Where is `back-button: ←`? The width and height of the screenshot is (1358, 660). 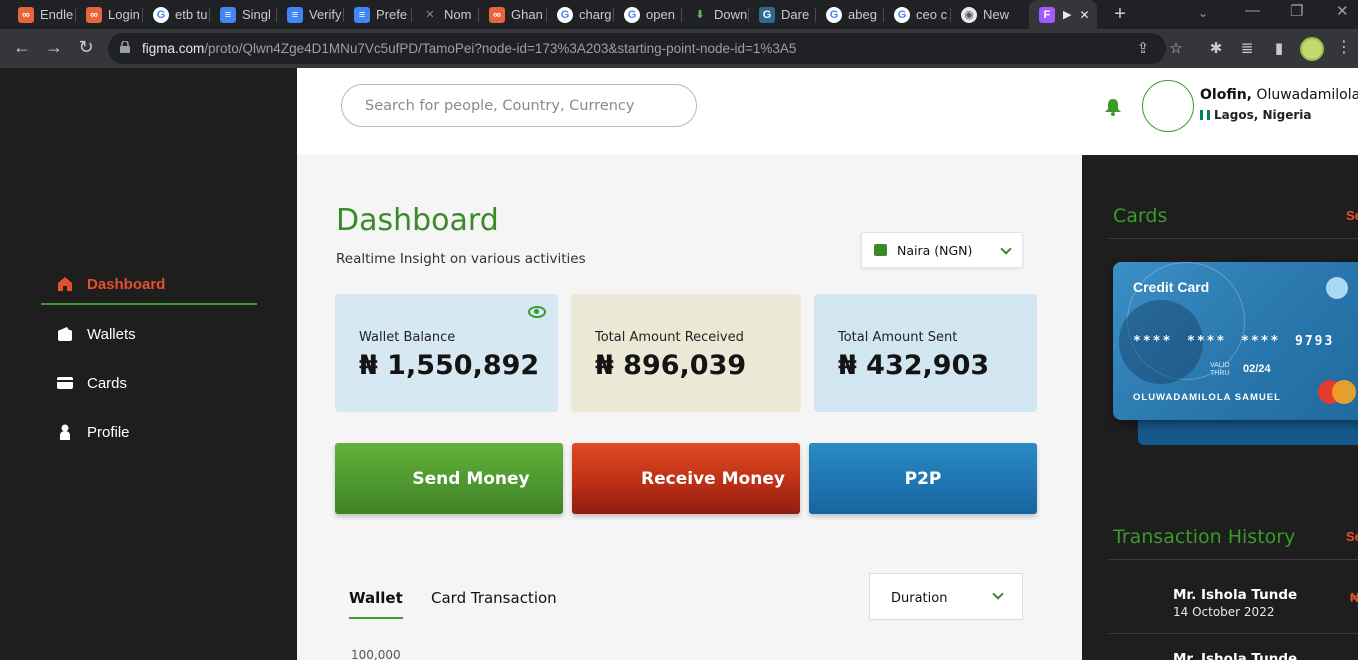 back-button: ← is located at coordinates (22, 47).